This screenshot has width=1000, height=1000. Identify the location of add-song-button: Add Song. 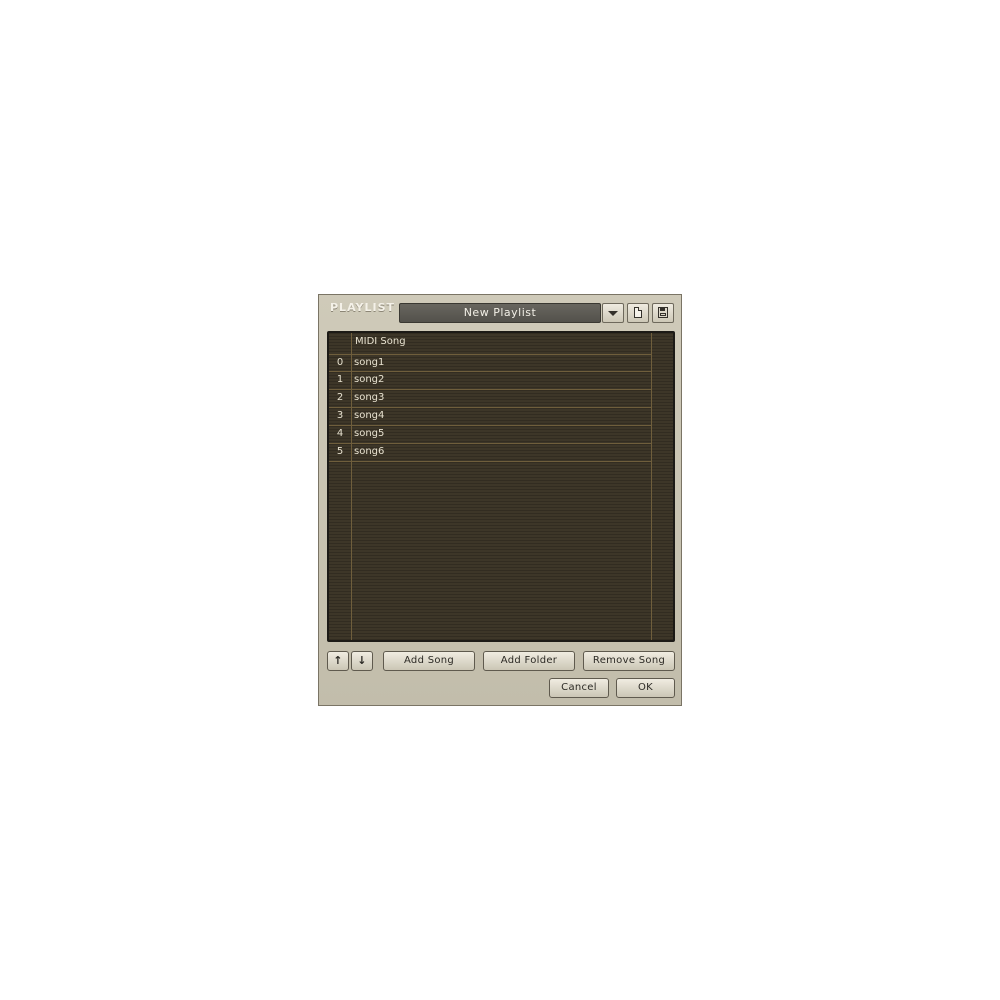
(429, 661).